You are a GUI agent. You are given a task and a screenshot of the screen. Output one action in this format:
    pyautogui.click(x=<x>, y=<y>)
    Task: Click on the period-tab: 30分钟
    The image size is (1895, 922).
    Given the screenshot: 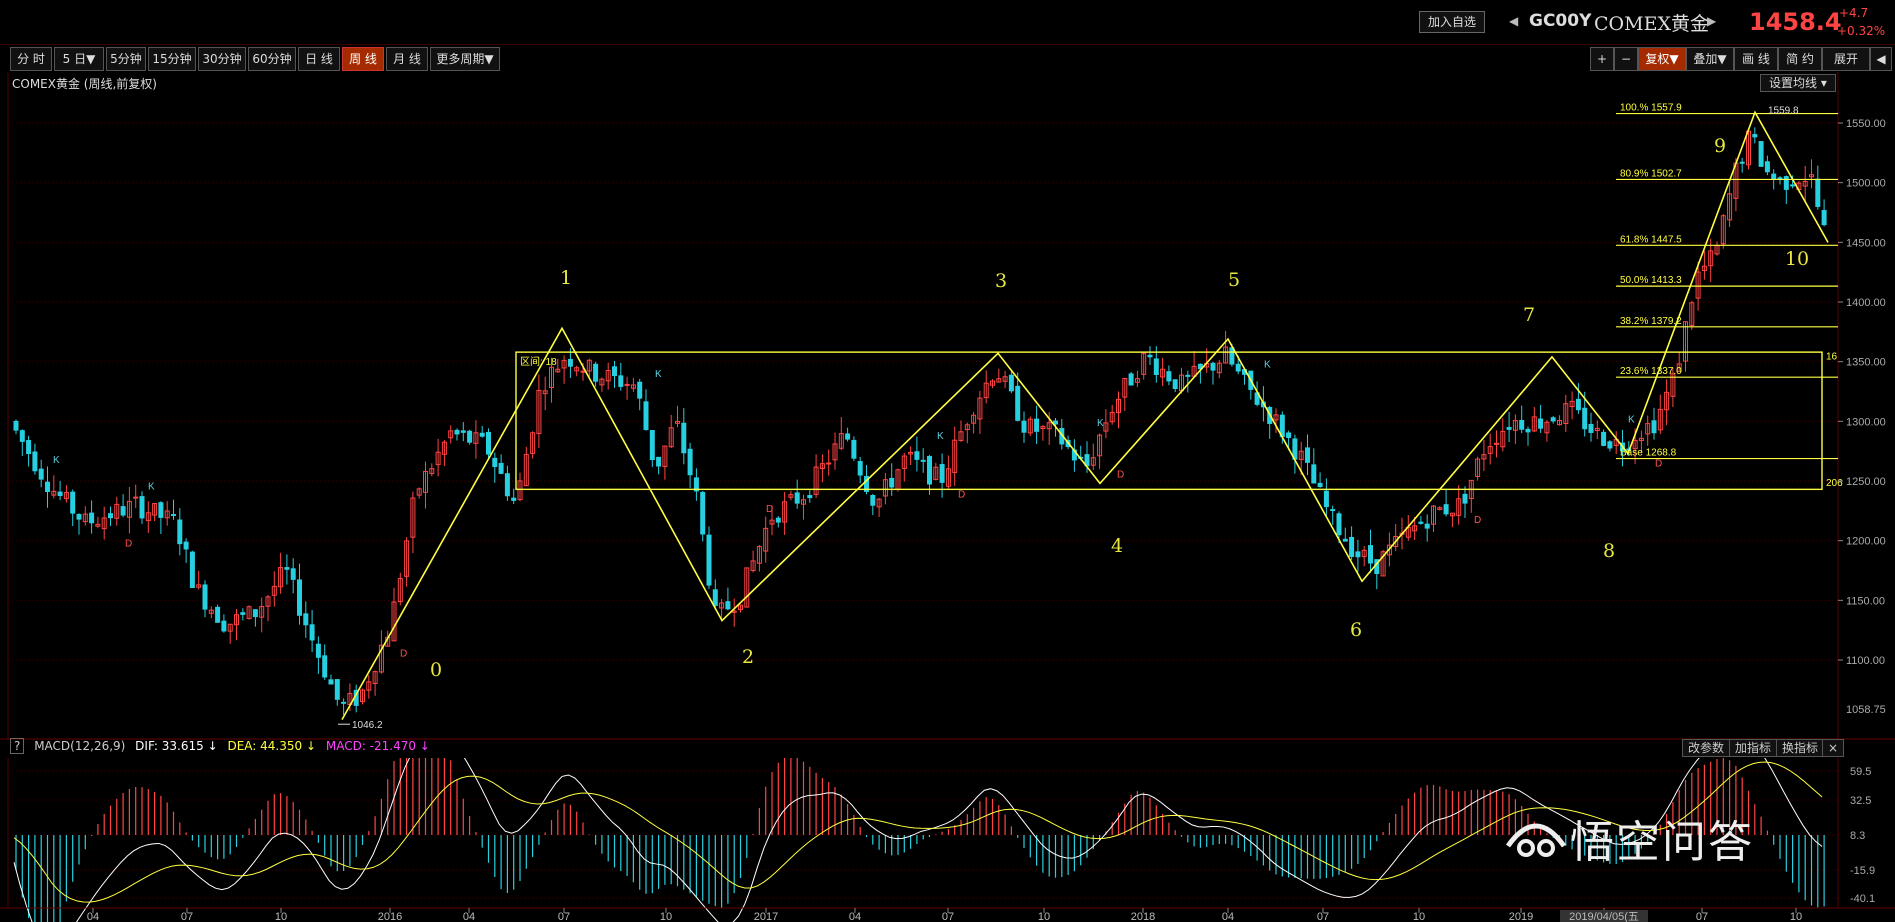 What is the action you would take?
    pyautogui.click(x=222, y=59)
    